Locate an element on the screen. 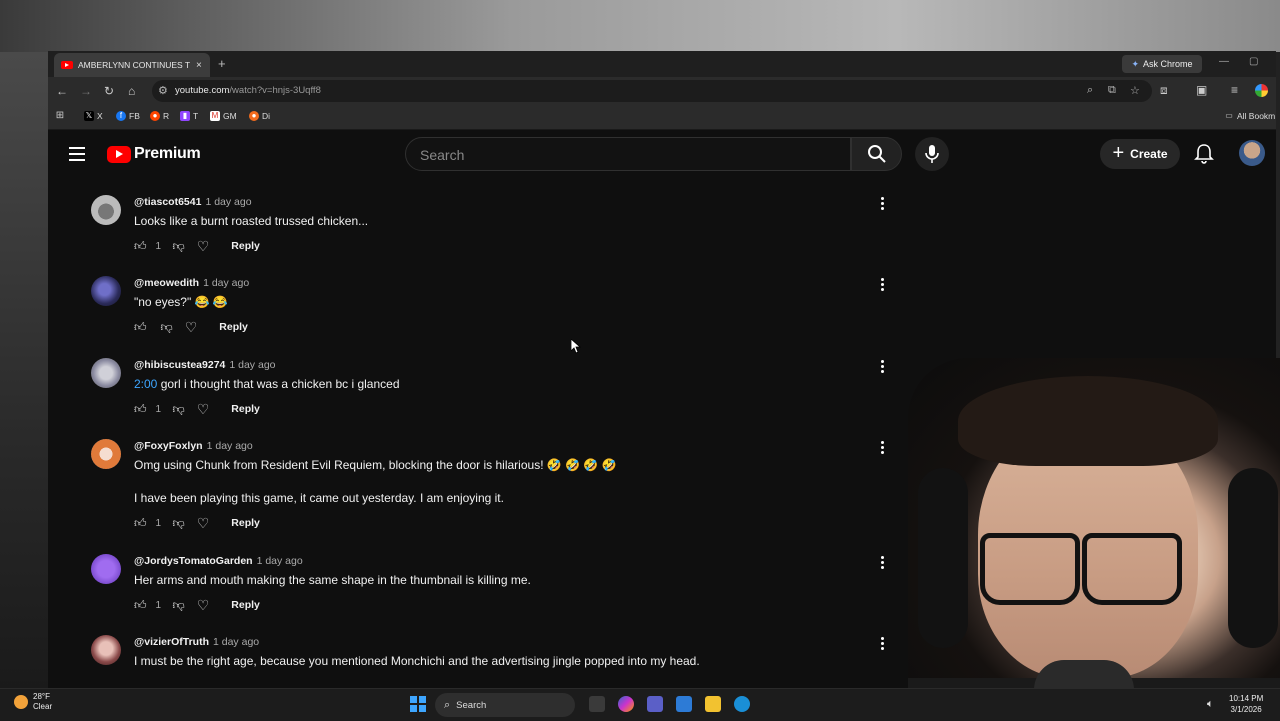  start-menu-button is located at coordinates (418, 704).